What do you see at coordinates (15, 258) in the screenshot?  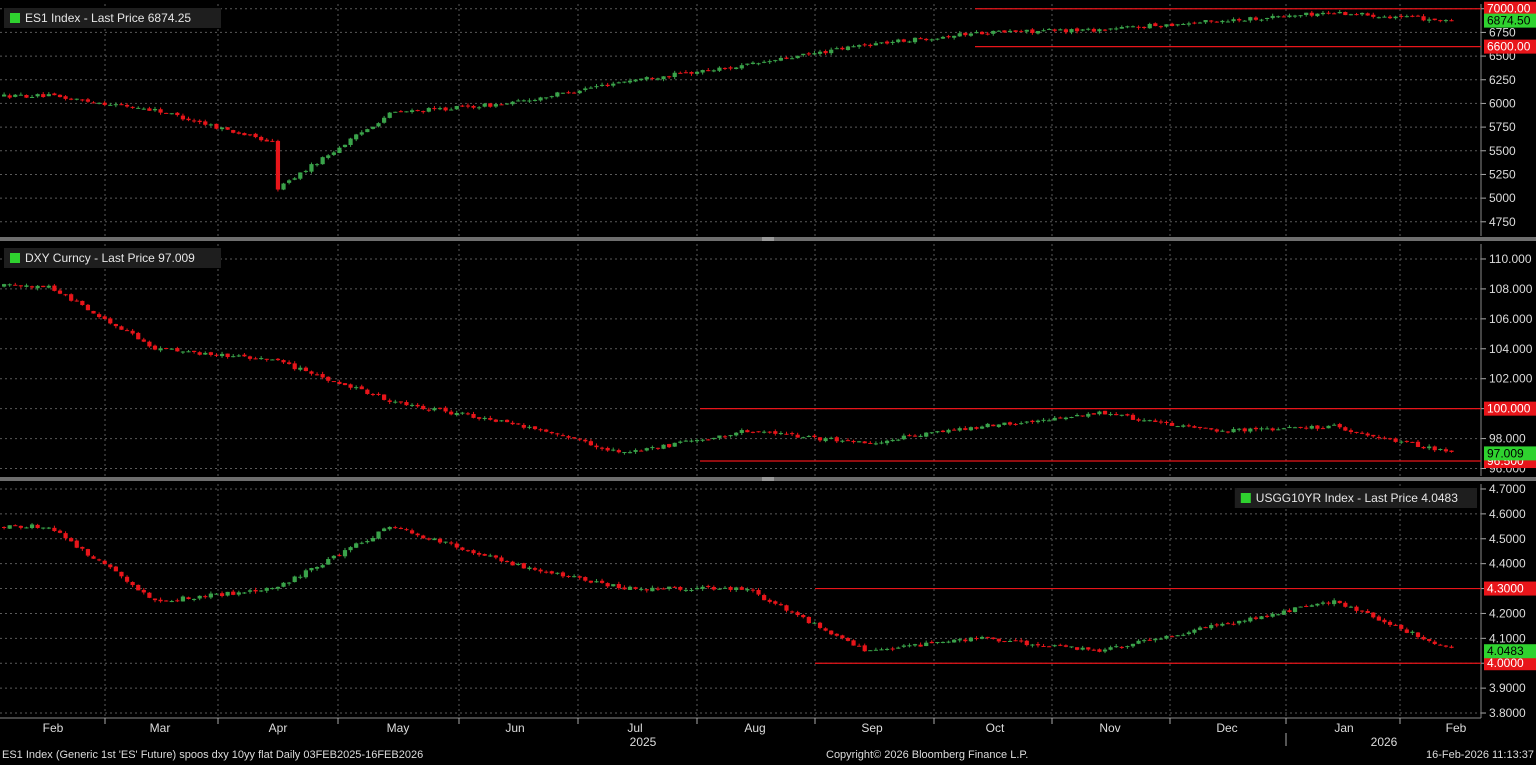 I see `legend-swatch` at bounding box center [15, 258].